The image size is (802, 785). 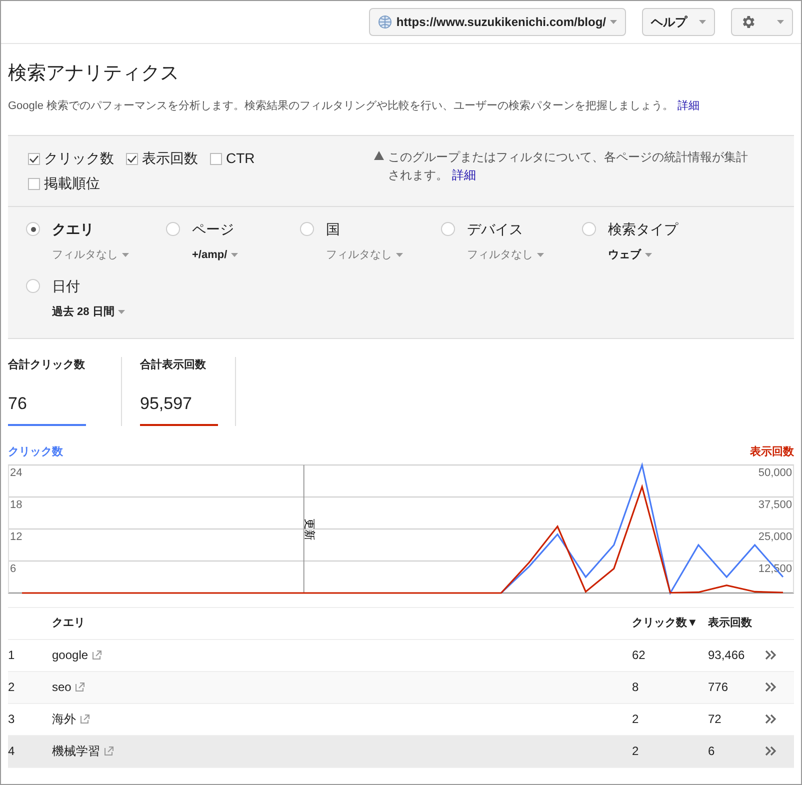 I want to click on tick-label: 12, so click(x=16, y=536).